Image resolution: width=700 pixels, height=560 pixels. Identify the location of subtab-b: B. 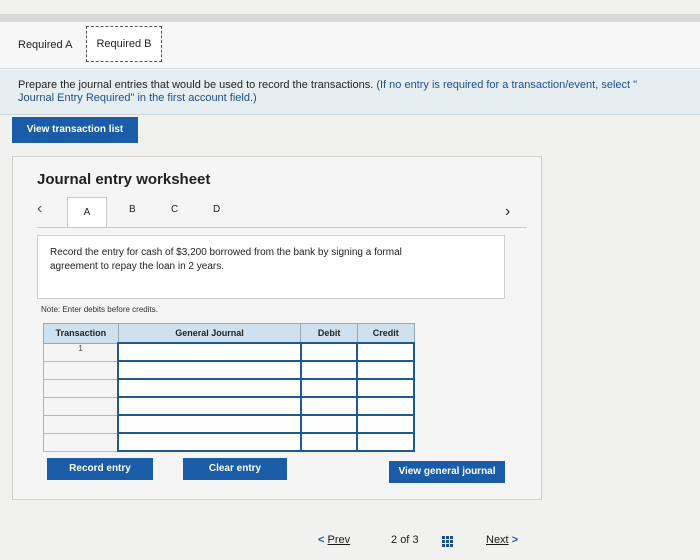
(132, 209).